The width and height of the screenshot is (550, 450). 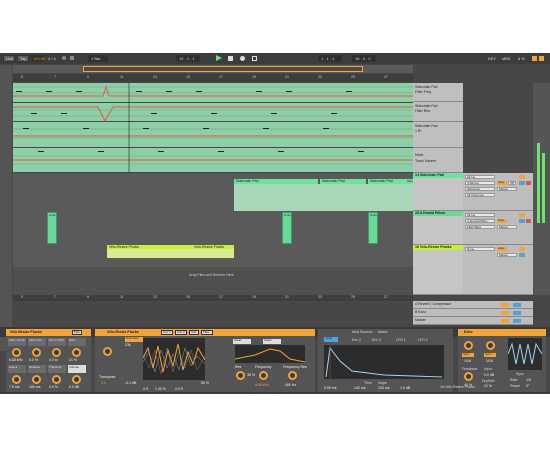 I want to click on time-signature: 4 / 4, so click(x=52, y=58).